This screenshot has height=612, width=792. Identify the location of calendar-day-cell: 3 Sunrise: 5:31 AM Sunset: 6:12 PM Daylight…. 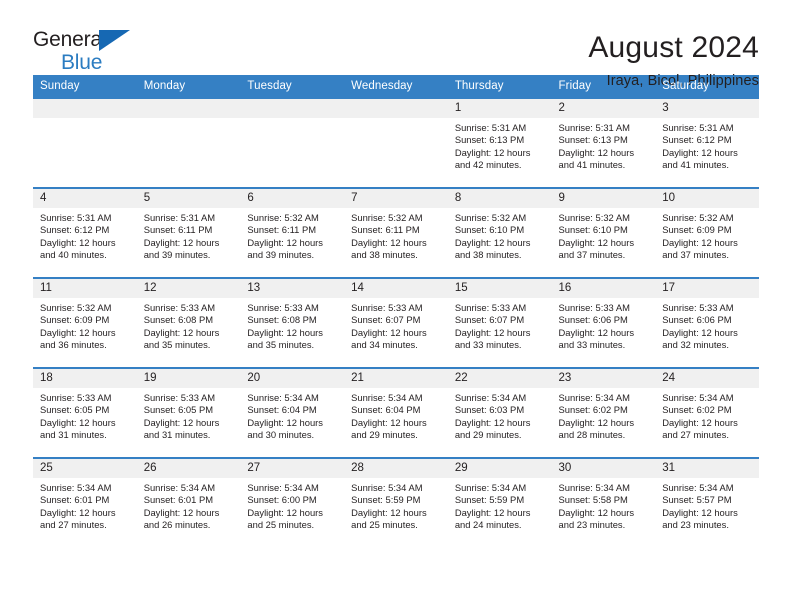
(707, 142).